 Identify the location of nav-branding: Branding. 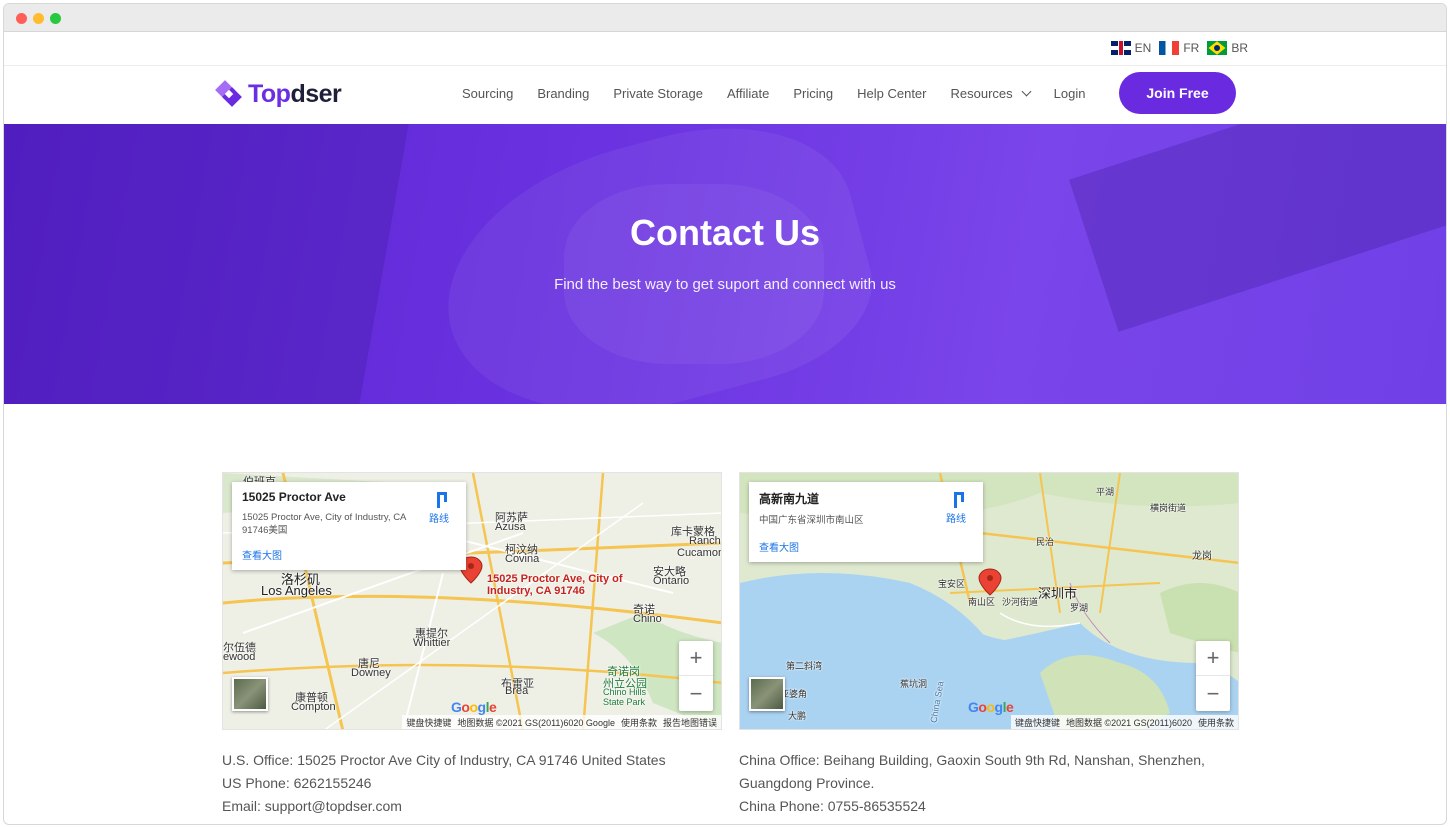
(563, 93).